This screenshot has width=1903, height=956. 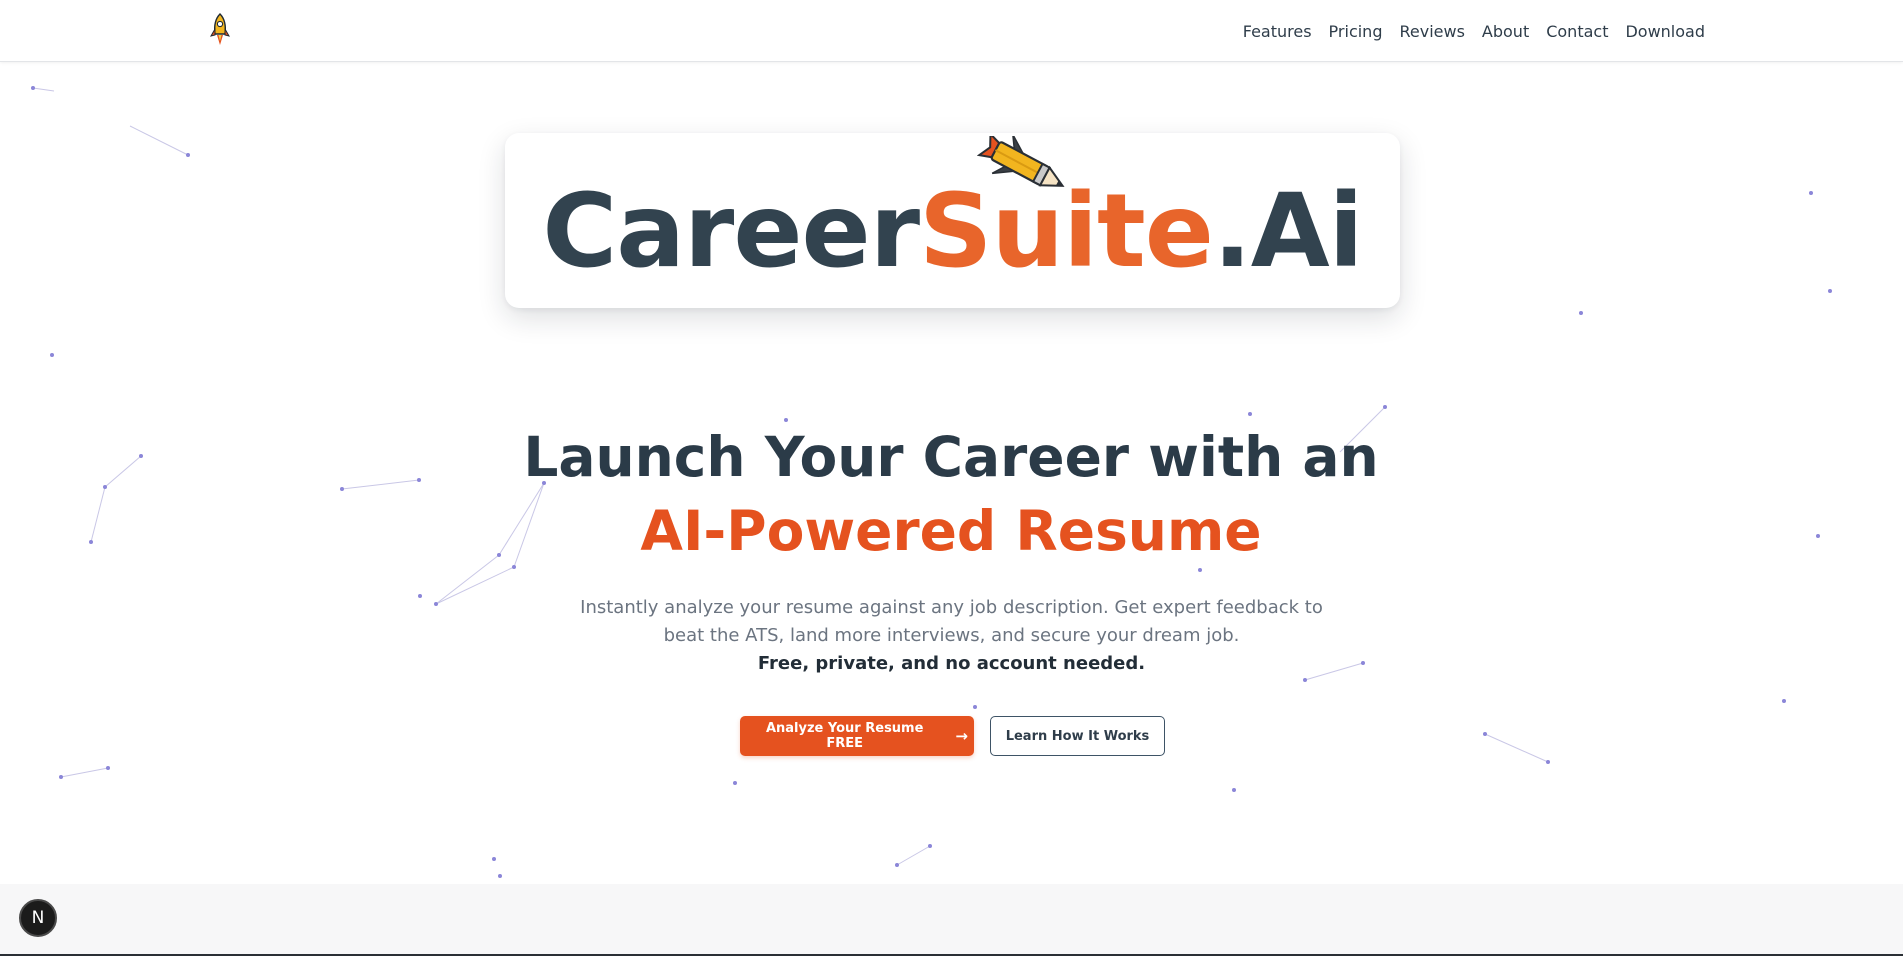 I want to click on analyze-resume-button: Analyze Your Resume FREE →, so click(x=857, y=736).